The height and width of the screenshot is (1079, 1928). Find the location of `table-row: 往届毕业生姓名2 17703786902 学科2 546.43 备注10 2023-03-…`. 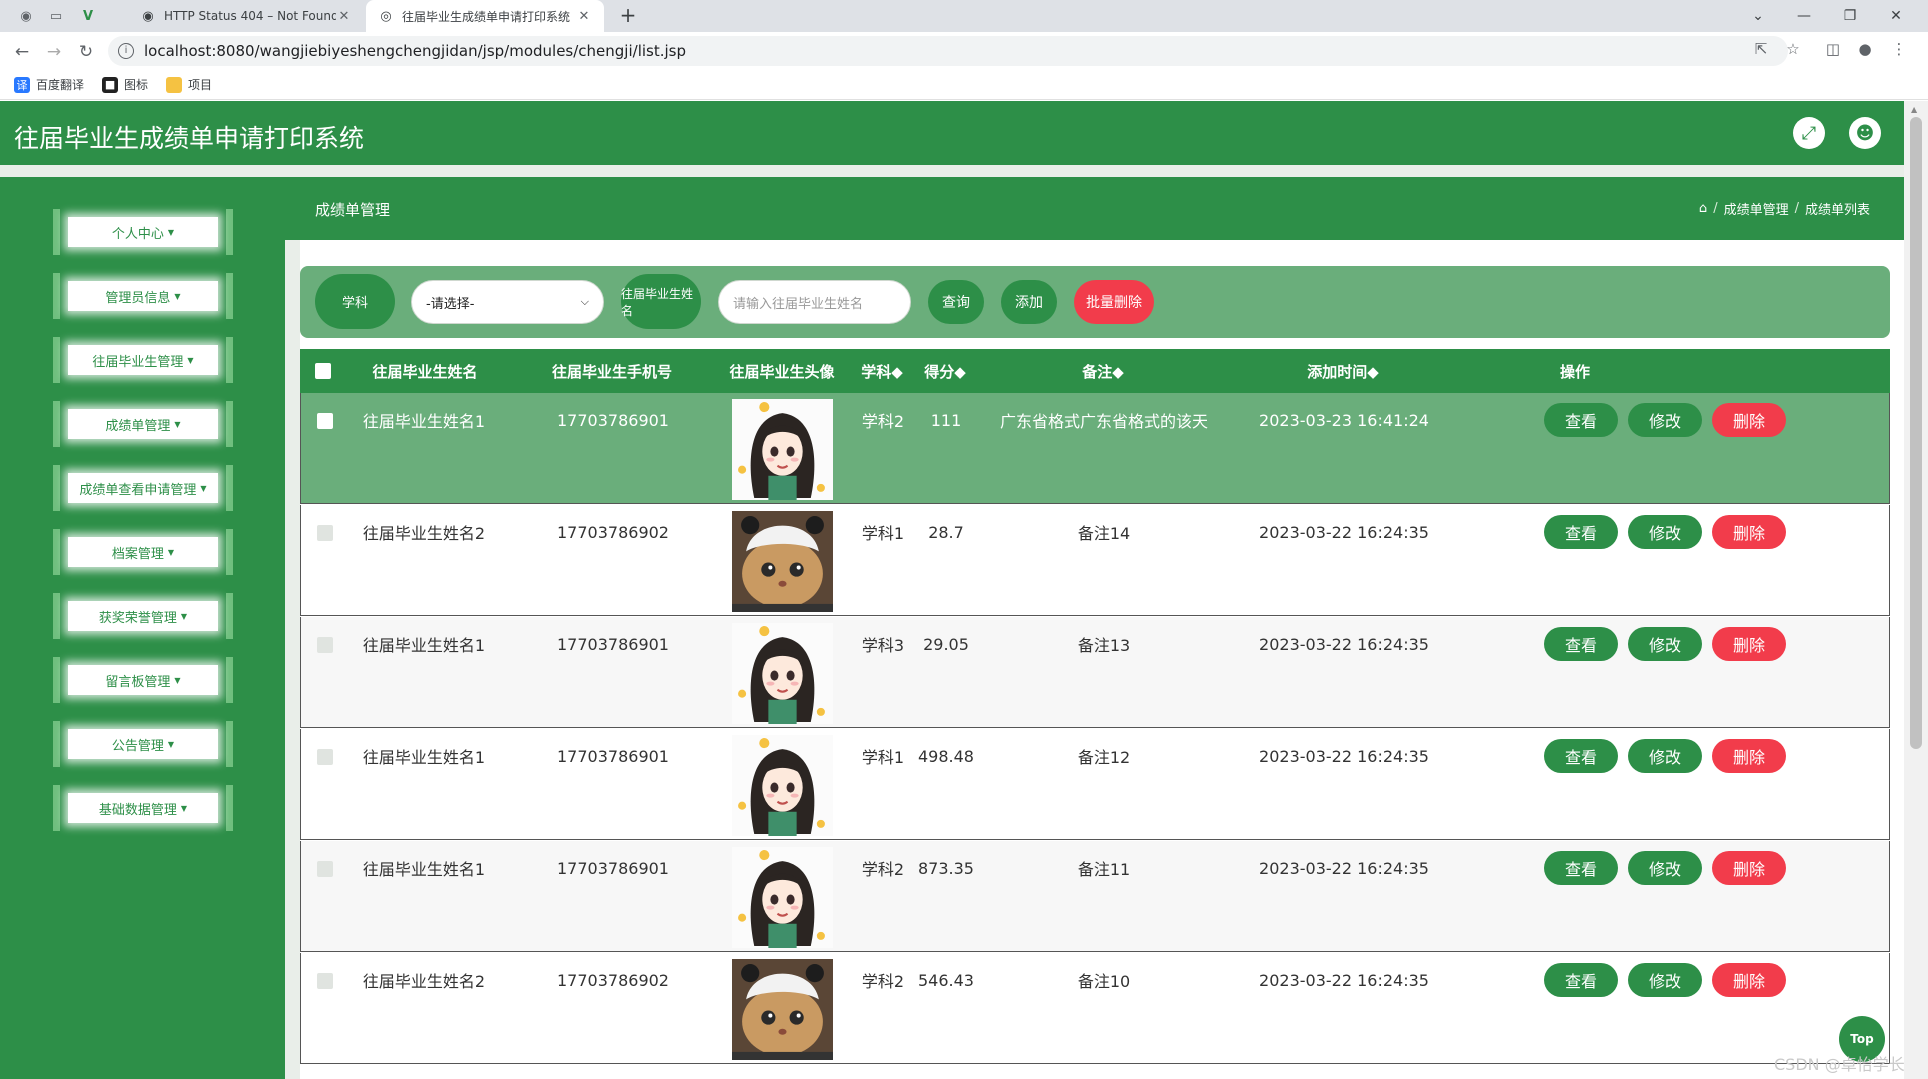

table-row: 往届毕业生姓名2 17703786902 学科2 546.43 备注10 2023-03-… is located at coordinates (1095, 1008).